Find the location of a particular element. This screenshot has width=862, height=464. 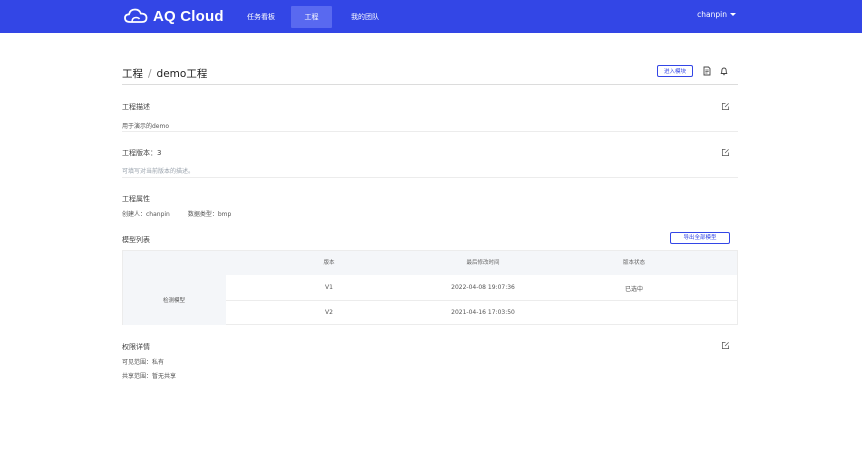

row-2-version: V2 is located at coordinates (329, 312).